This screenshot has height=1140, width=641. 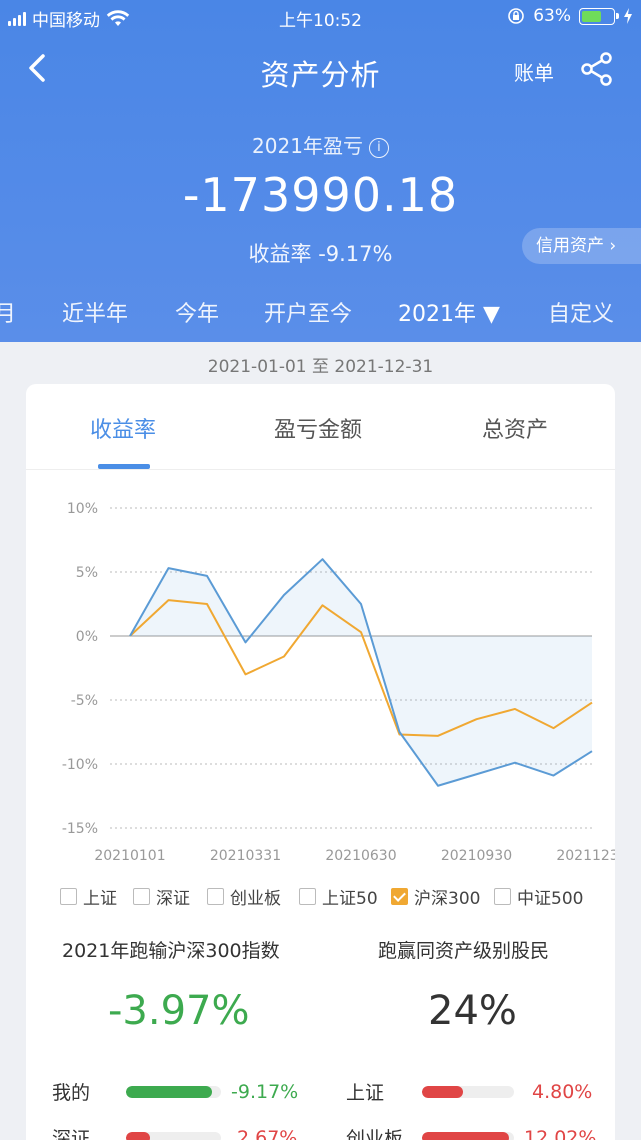 What do you see at coordinates (375, 1134) in the screenshot?
I see `compare-name: 创业板` at bounding box center [375, 1134].